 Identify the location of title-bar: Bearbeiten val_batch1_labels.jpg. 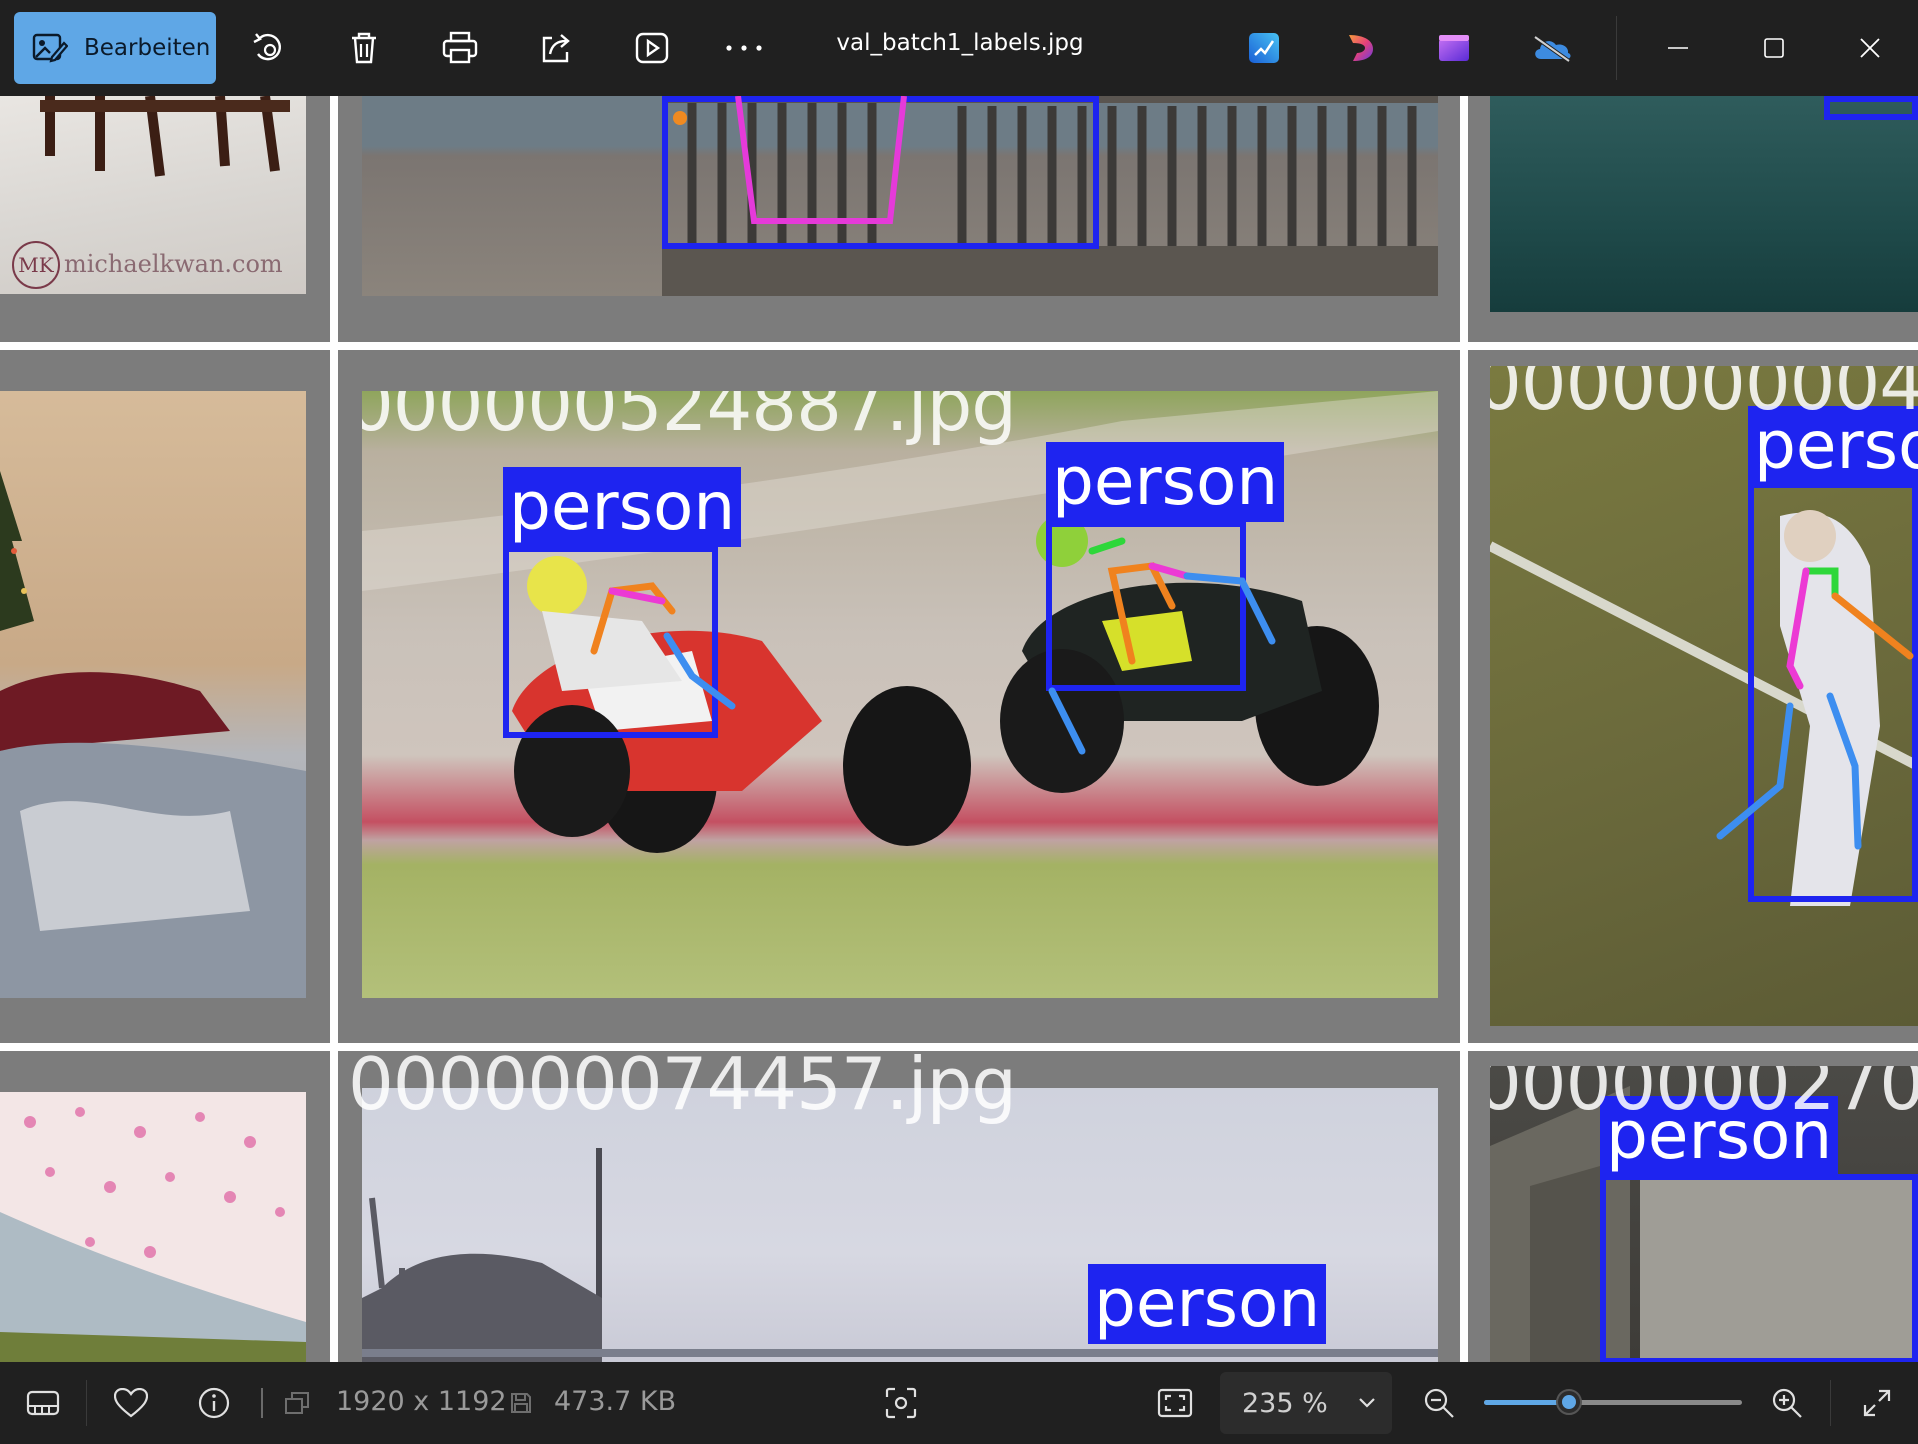
(959, 48).